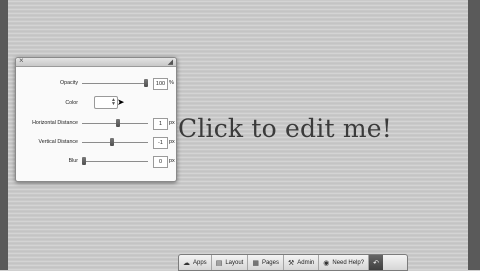  I want to click on vertical-distance-slider-track, so click(115, 142).